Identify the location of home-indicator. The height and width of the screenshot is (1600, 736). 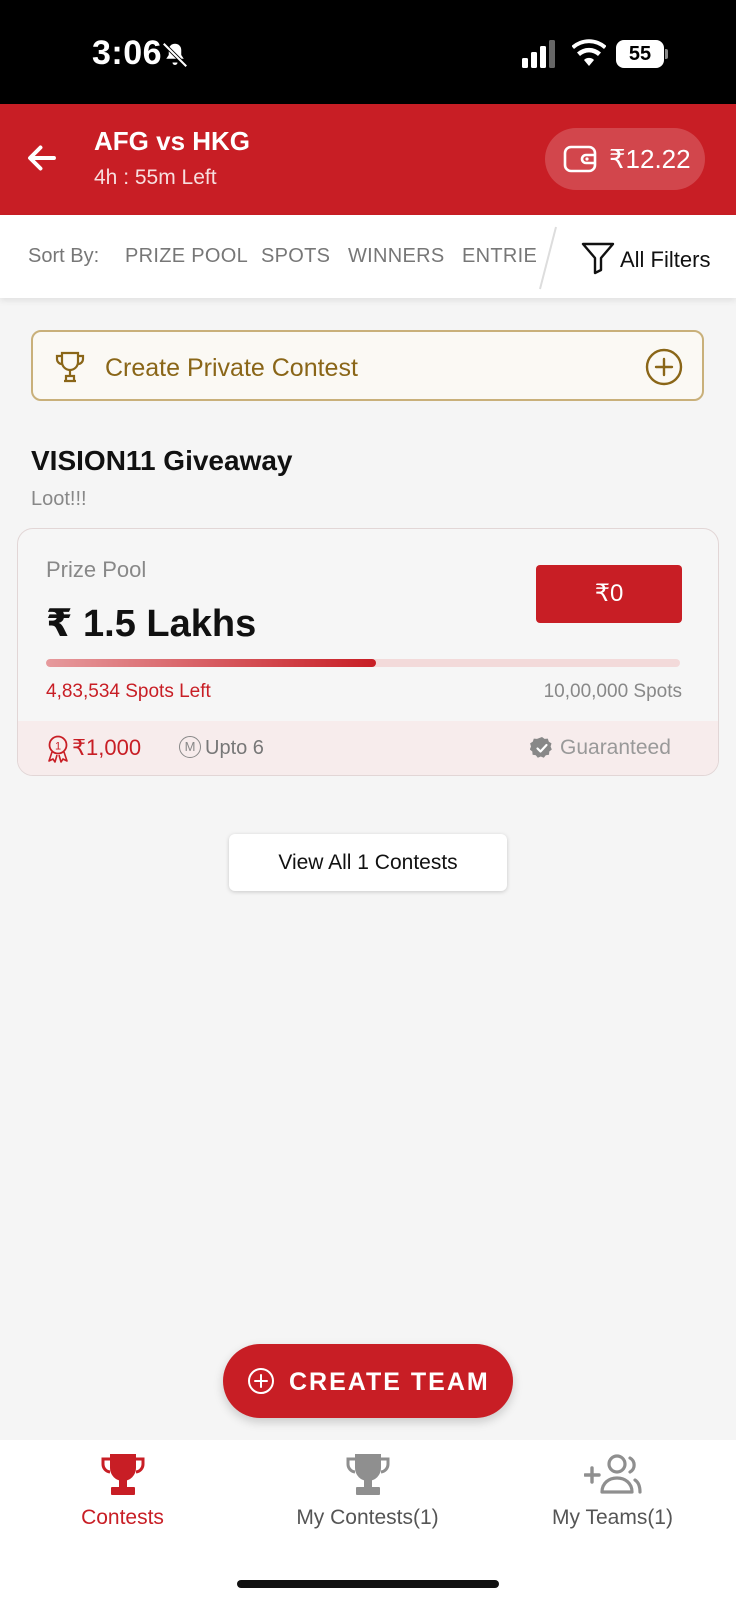
(368, 1584).